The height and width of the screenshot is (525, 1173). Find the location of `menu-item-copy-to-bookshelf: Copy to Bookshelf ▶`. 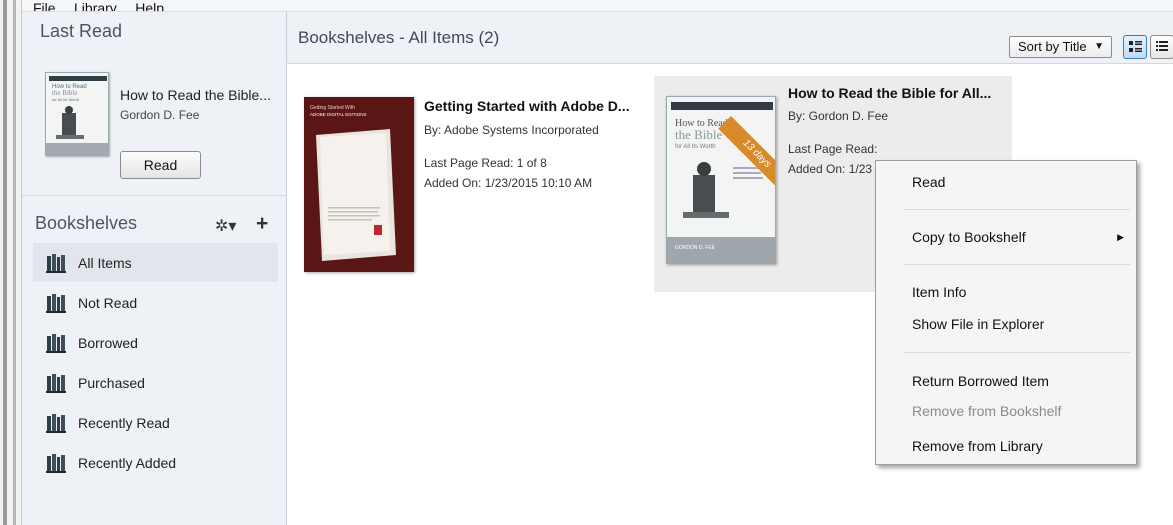

menu-item-copy-to-bookshelf: Copy to Bookshelf ▶ is located at coordinates (1006, 237).